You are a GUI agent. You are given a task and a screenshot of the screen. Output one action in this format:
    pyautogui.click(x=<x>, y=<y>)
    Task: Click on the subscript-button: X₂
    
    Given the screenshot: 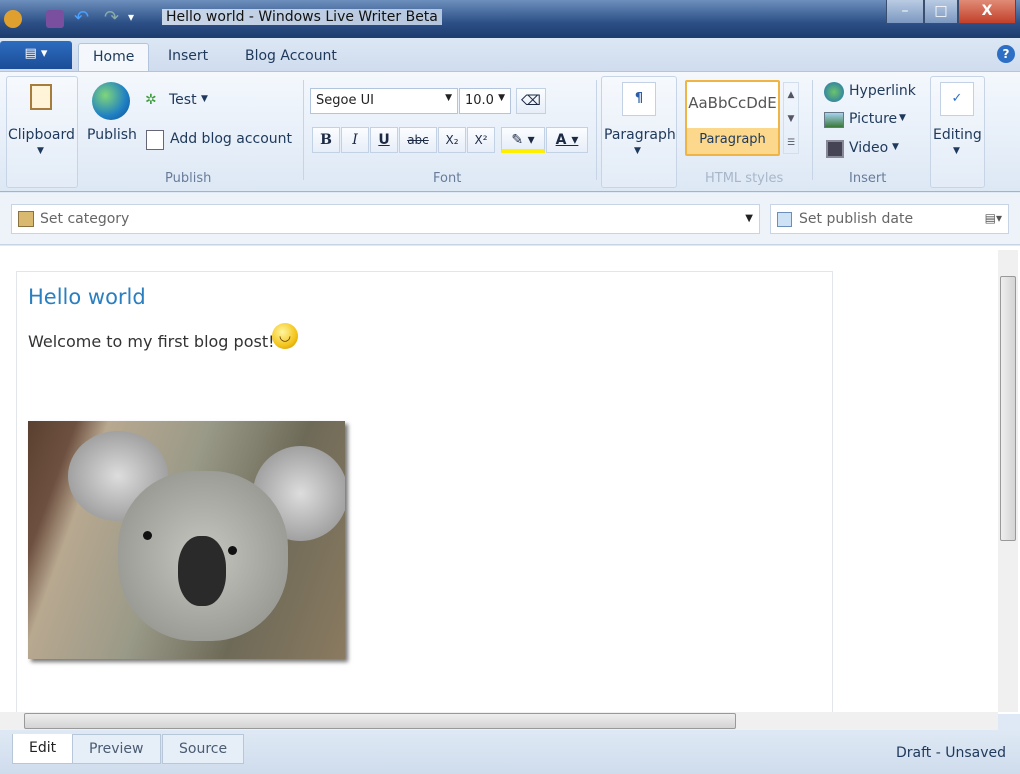 What is the action you would take?
    pyautogui.click(x=452, y=140)
    